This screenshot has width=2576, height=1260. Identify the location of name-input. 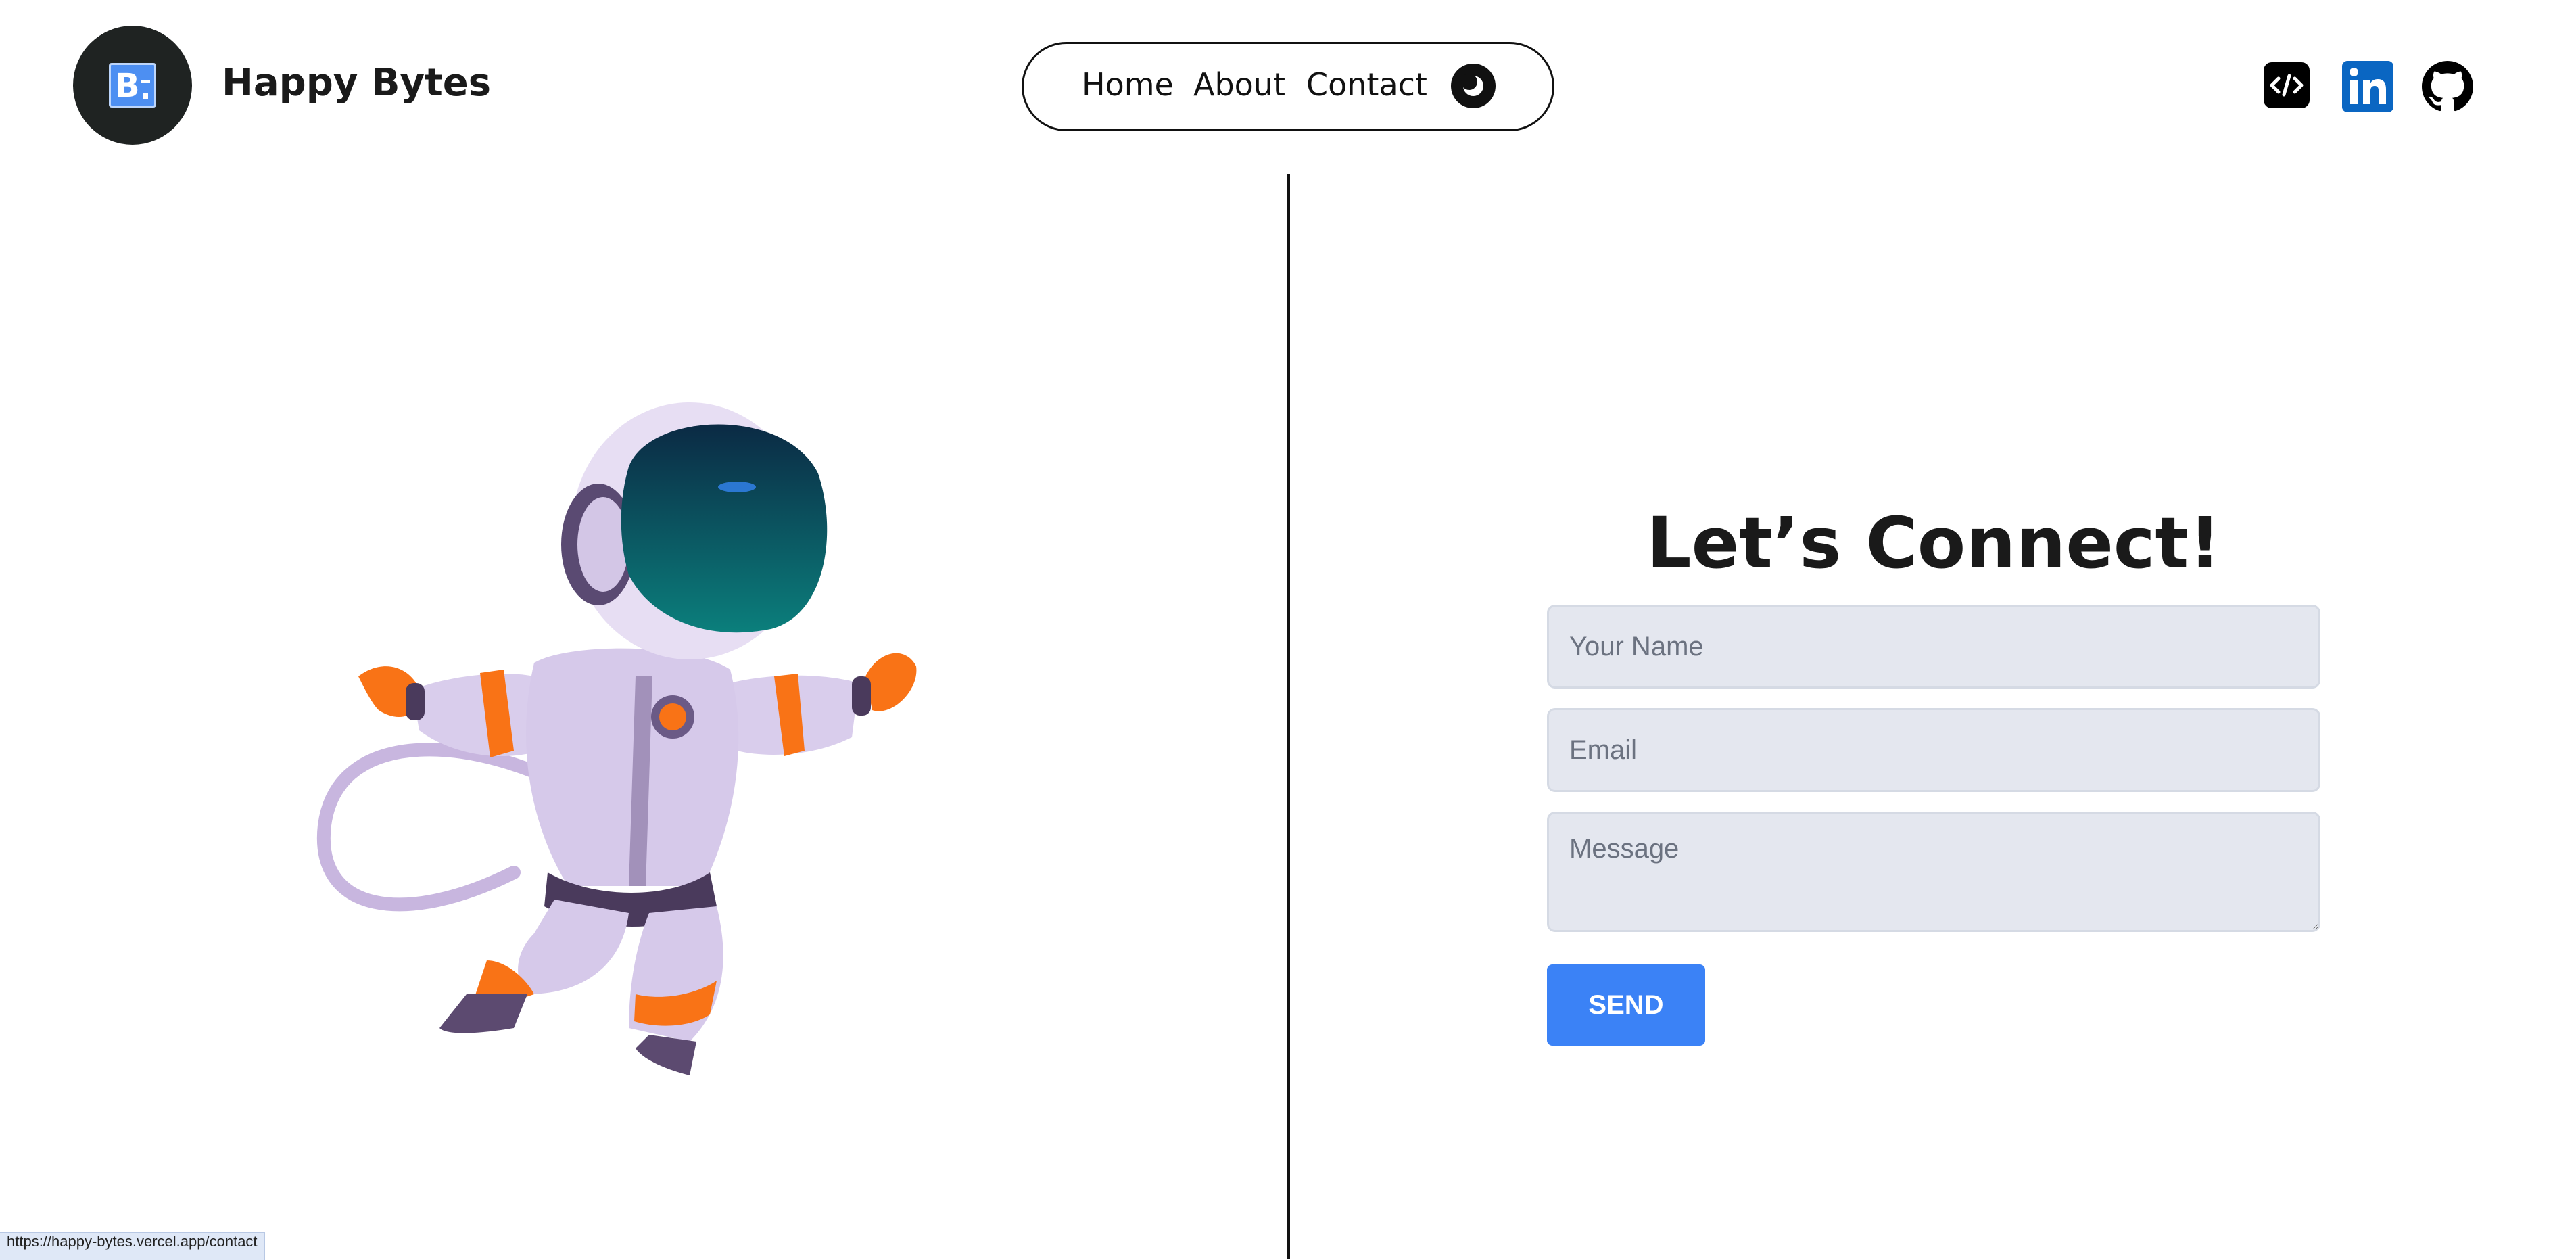
(1933, 647).